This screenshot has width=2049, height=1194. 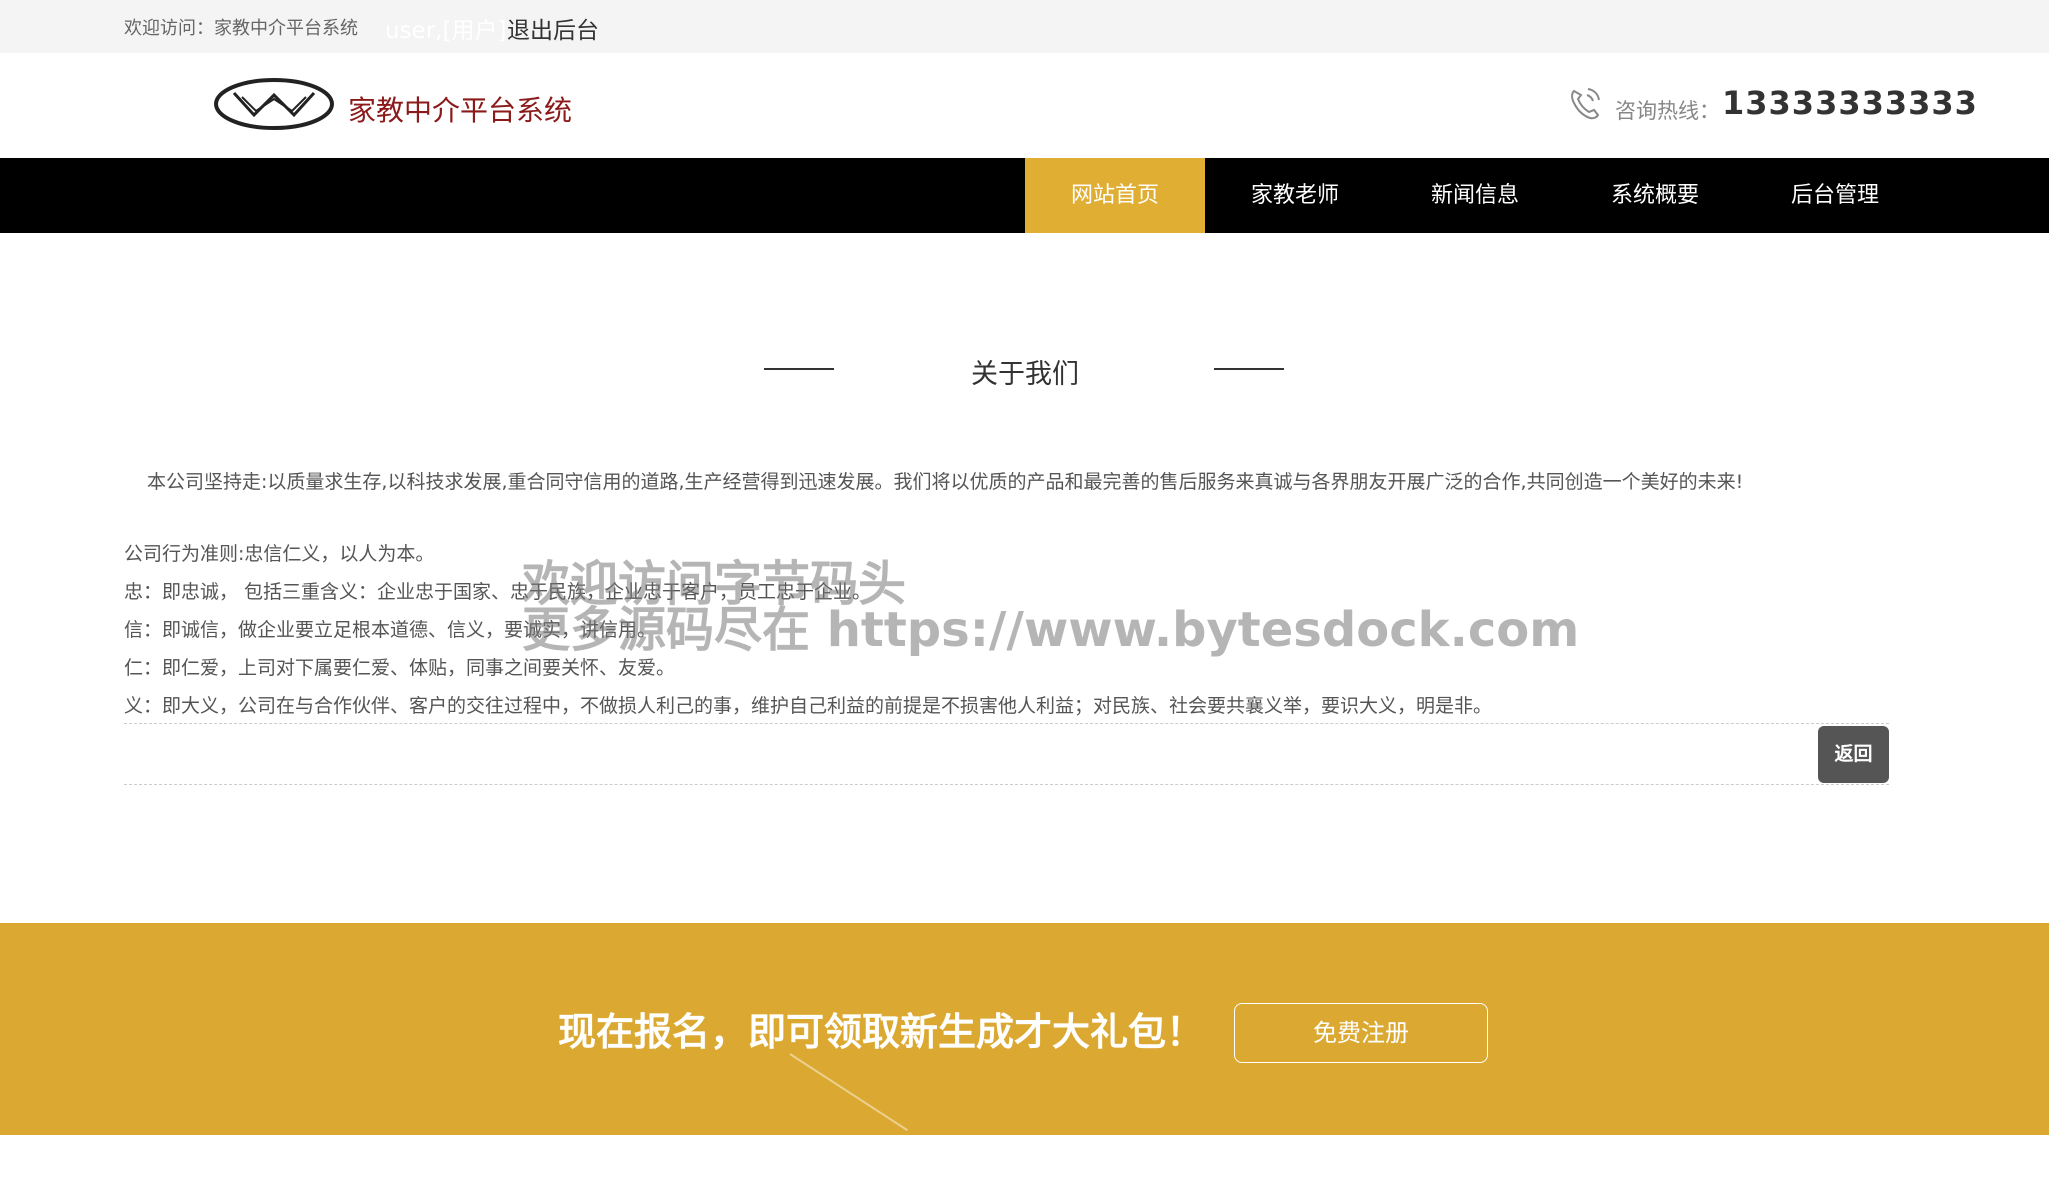 What do you see at coordinates (1025, 374) in the screenshot?
I see `about-title: 关于我们` at bounding box center [1025, 374].